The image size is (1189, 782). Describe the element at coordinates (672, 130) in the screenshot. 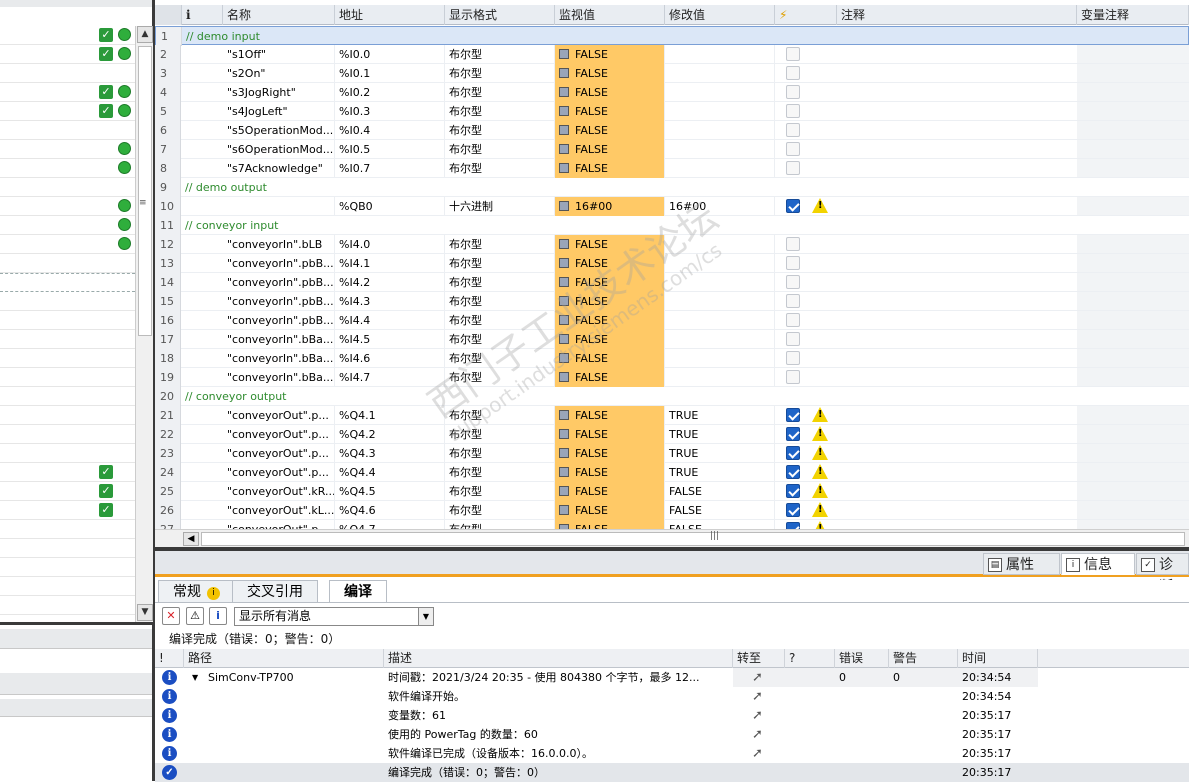

I see `table-row: 6 "s5OperationMod... %I0.4 布尔型 FALSE` at that location.